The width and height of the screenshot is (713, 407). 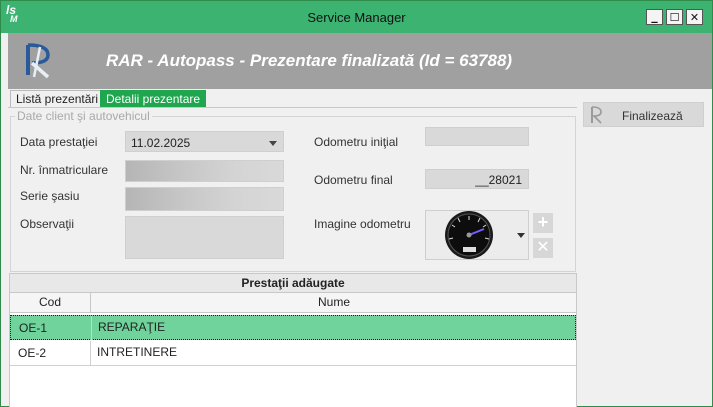 What do you see at coordinates (596, 115) in the screenshot?
I see `rar-r-icon` at bounding box center [596, 115].